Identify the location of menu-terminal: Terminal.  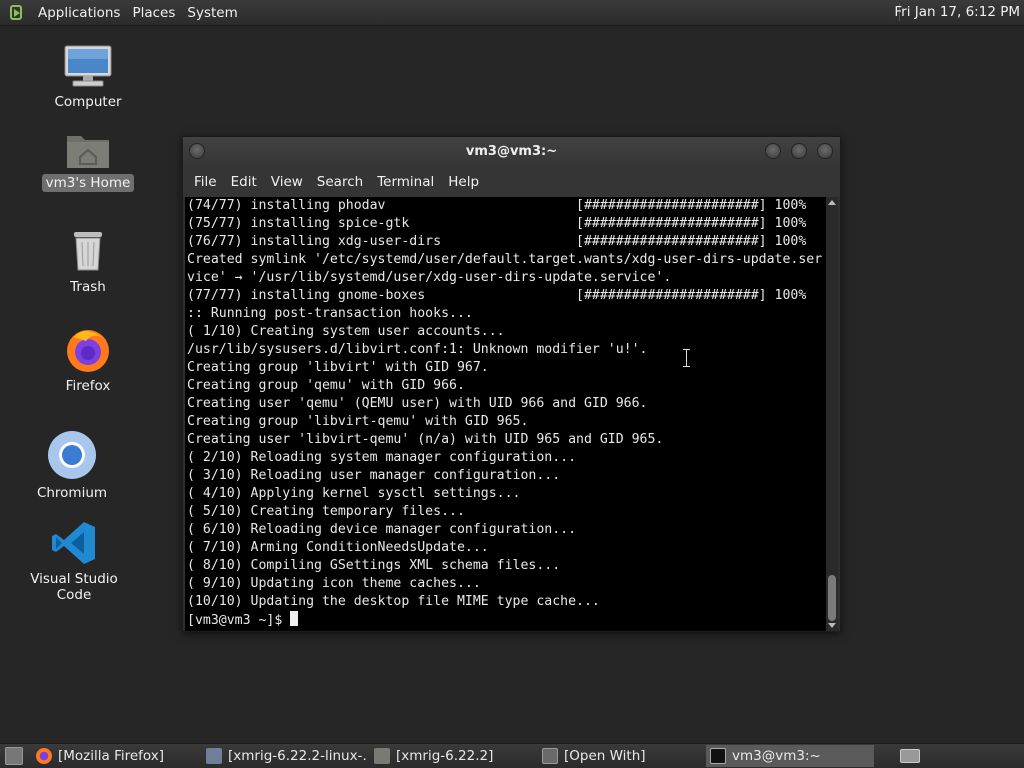
(405, 182).